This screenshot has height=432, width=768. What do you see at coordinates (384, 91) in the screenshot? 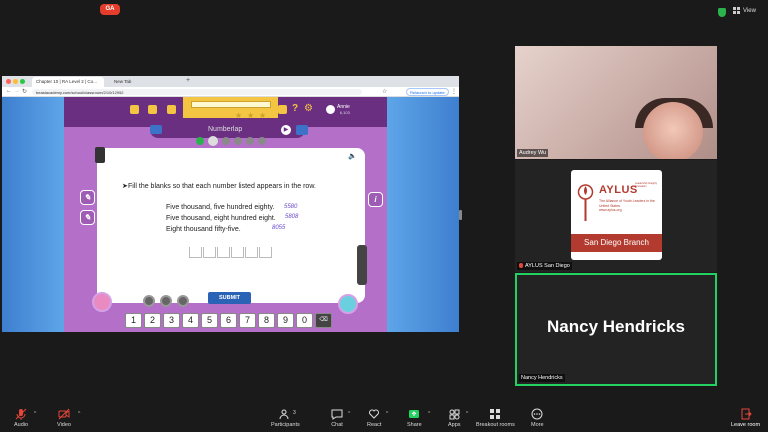
I see `bookmark-star-icon: ☆` at bounding box center [384, 91].